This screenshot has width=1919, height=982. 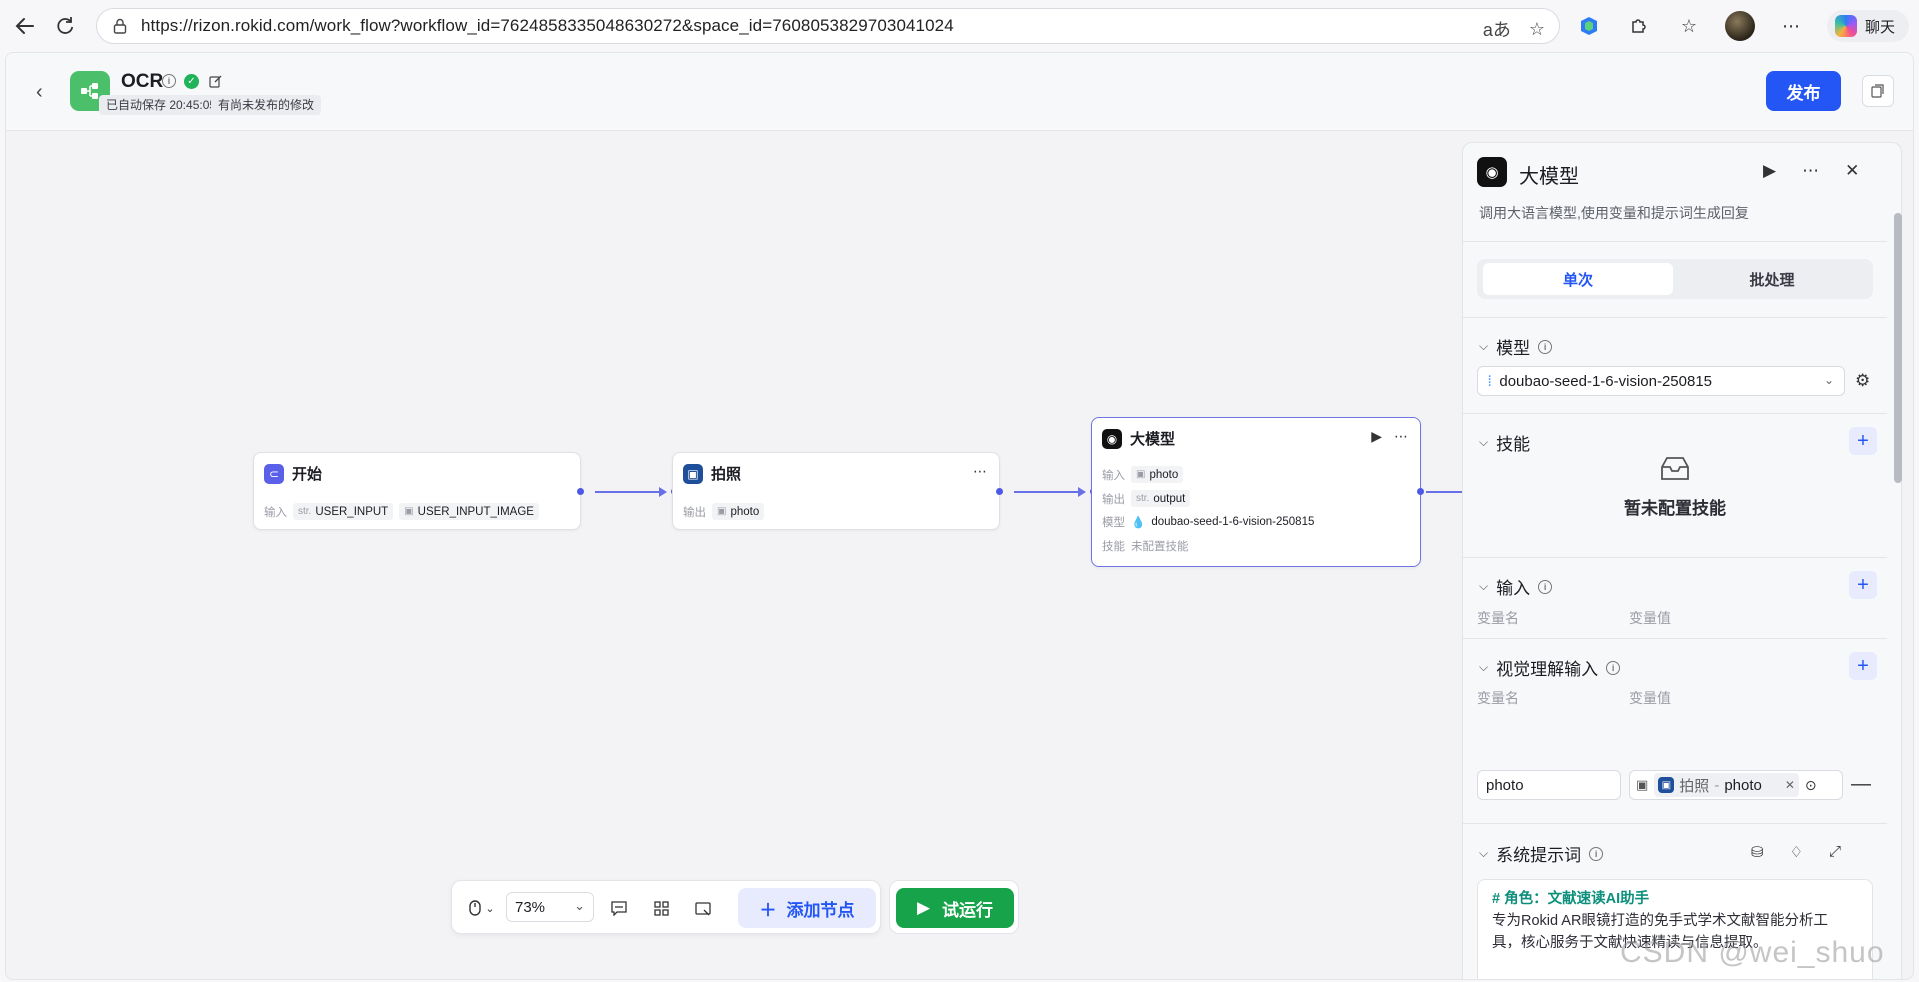 What do you see at coordinates (1868, 26) in the screenshot?
I see `copilot-chat-button: 聊天` at bounding box center [1868, 26].